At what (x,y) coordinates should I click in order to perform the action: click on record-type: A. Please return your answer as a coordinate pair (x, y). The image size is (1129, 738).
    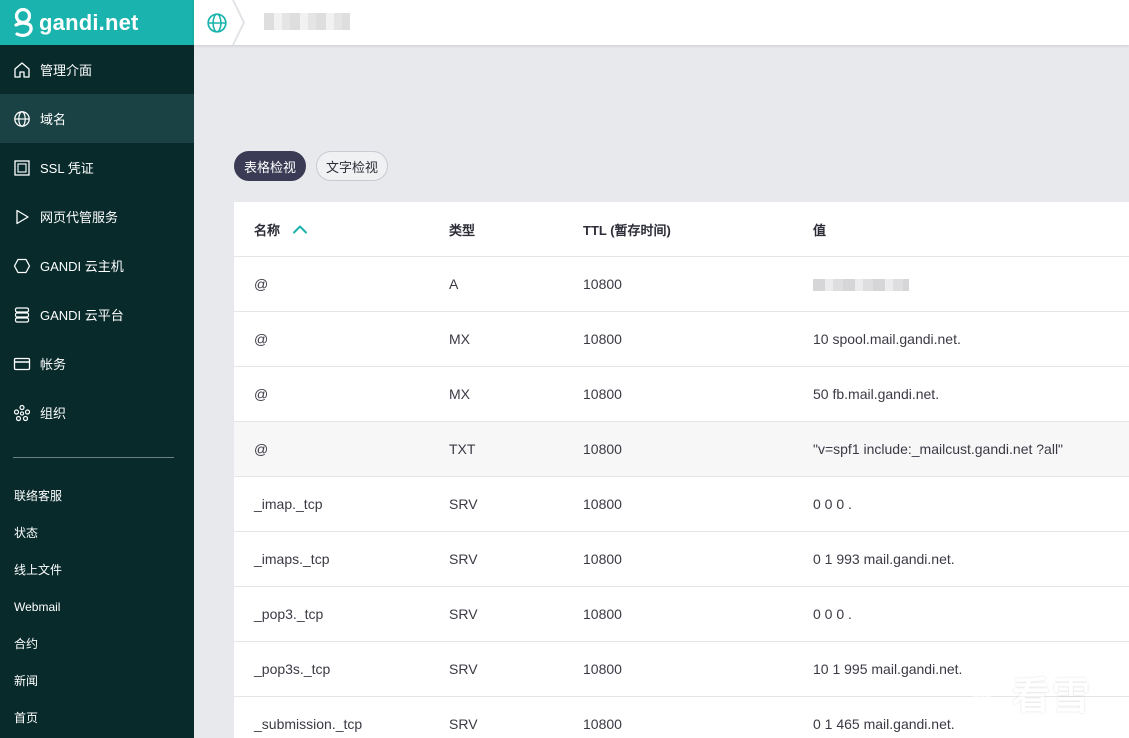
    Looking at the image, I should click on (454, 284).